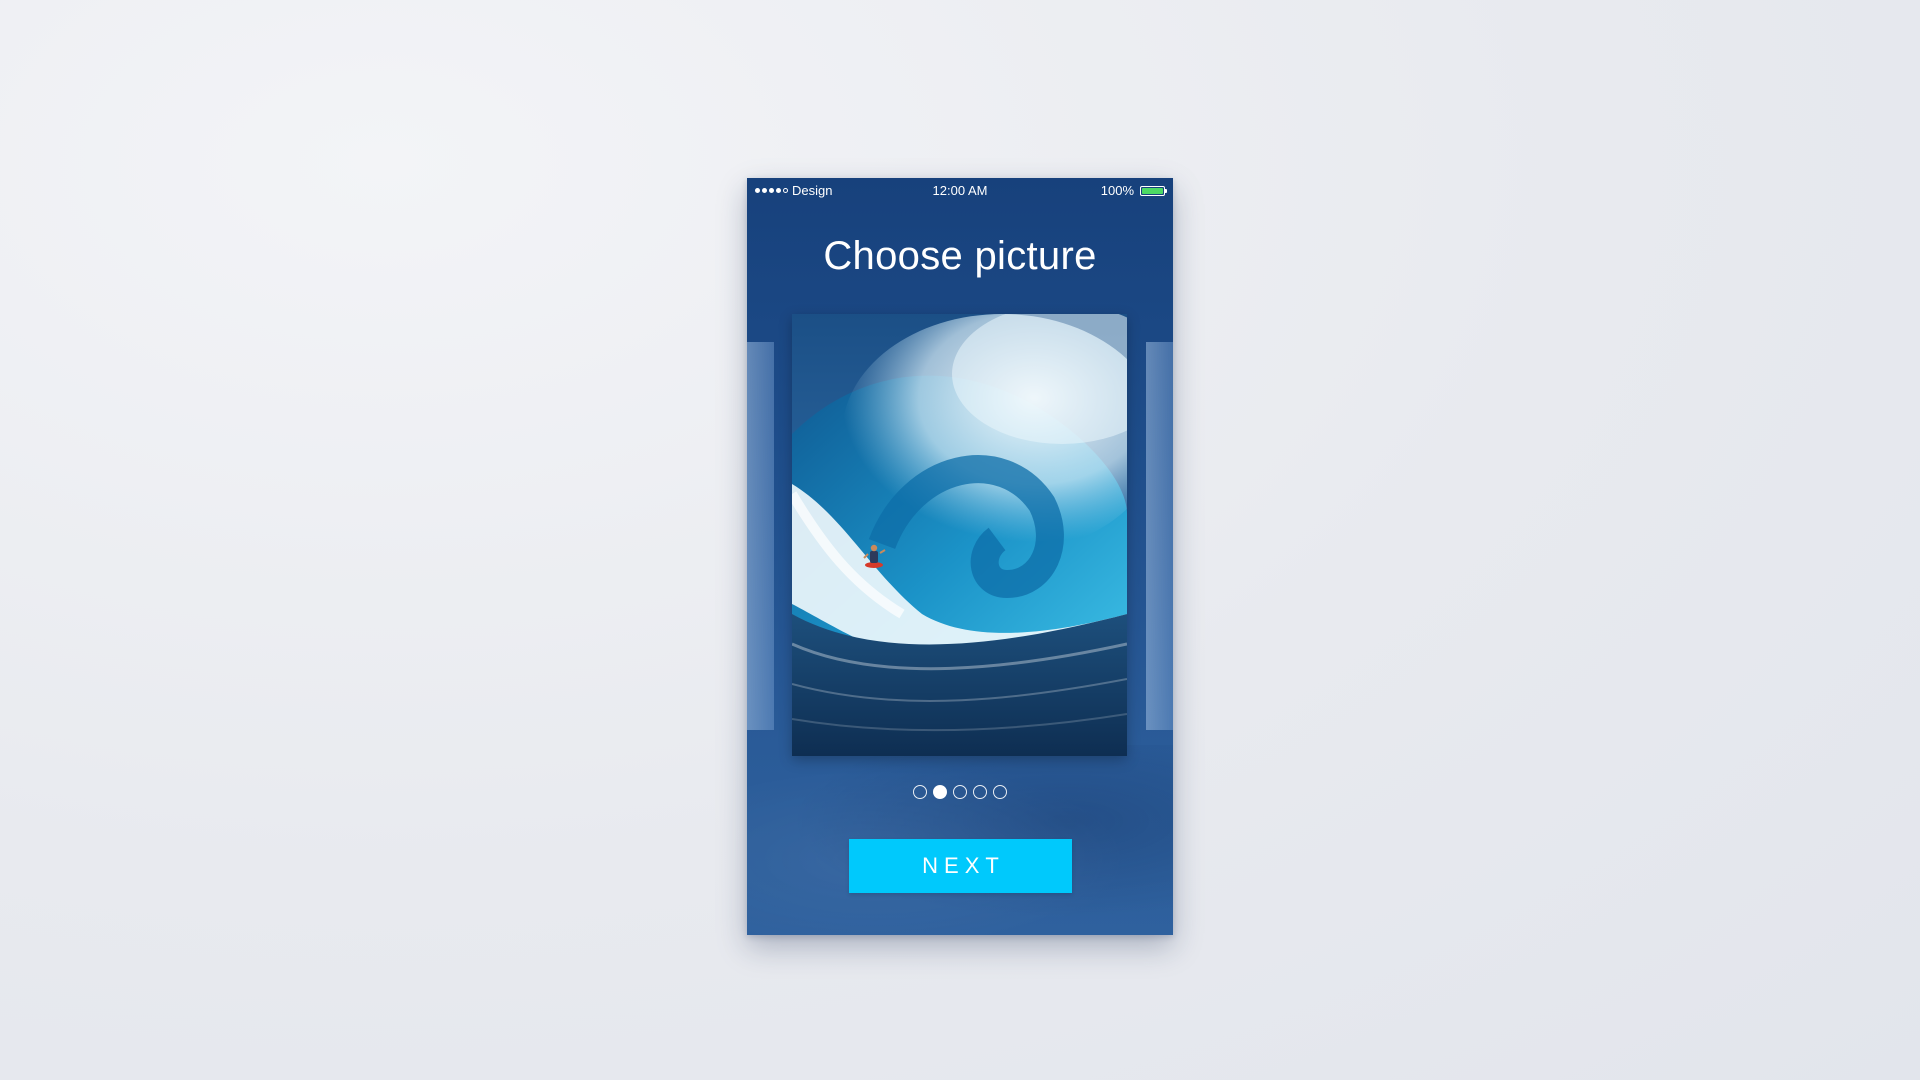 This screenshot has width=1920, height=1080. I want to click on battery-level, so click(1152, 190).